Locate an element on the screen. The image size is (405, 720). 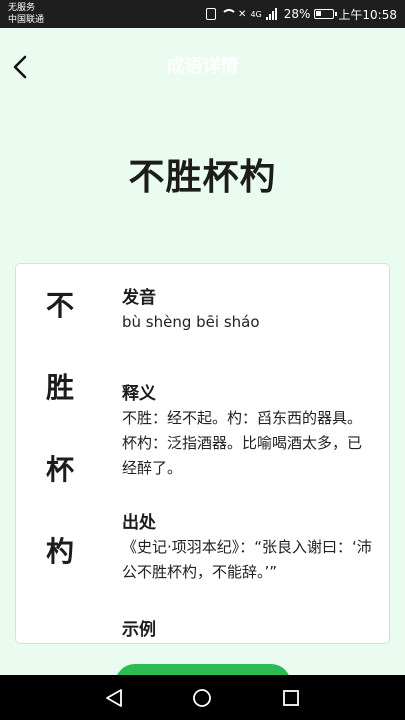
definition-title: 释义 is located at coordinates (139, 394).